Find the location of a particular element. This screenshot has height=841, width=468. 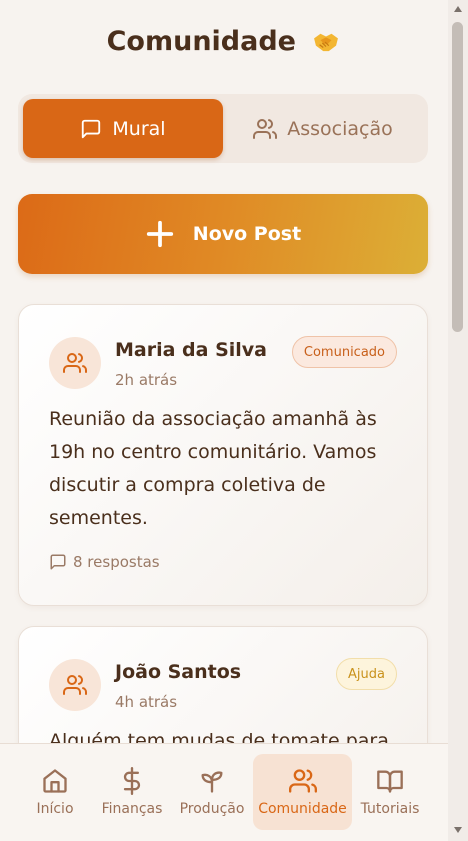

nav-tutoriais: Tutoriais is located at coordinates (390, 792).